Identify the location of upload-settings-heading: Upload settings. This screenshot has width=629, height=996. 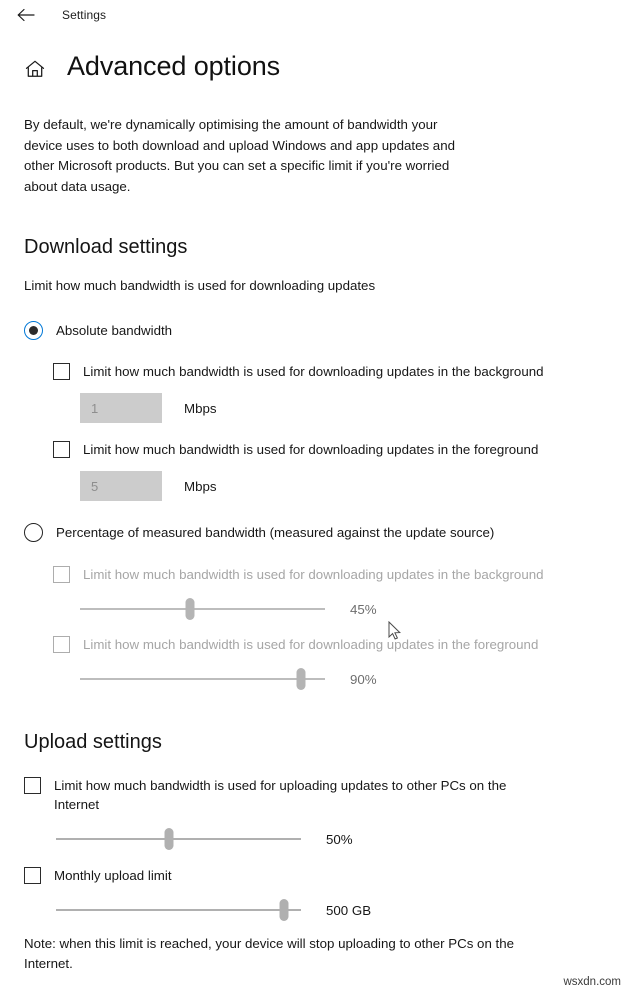
(93, 742).